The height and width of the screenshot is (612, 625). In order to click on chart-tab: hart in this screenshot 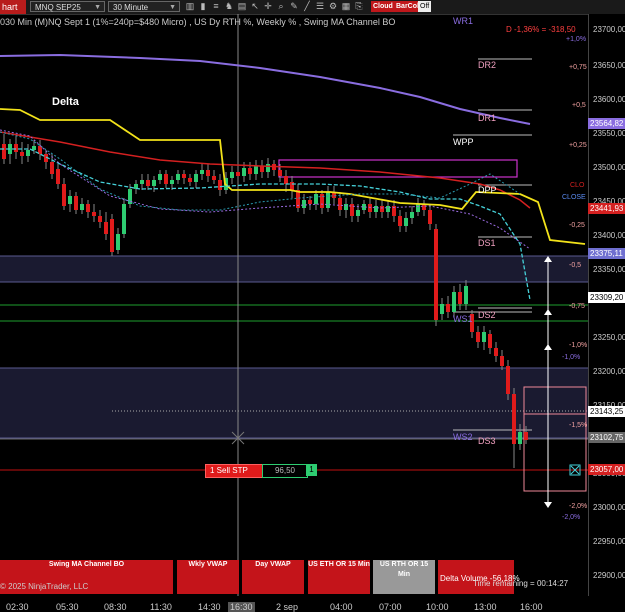, I will do `click(13, 7)`.